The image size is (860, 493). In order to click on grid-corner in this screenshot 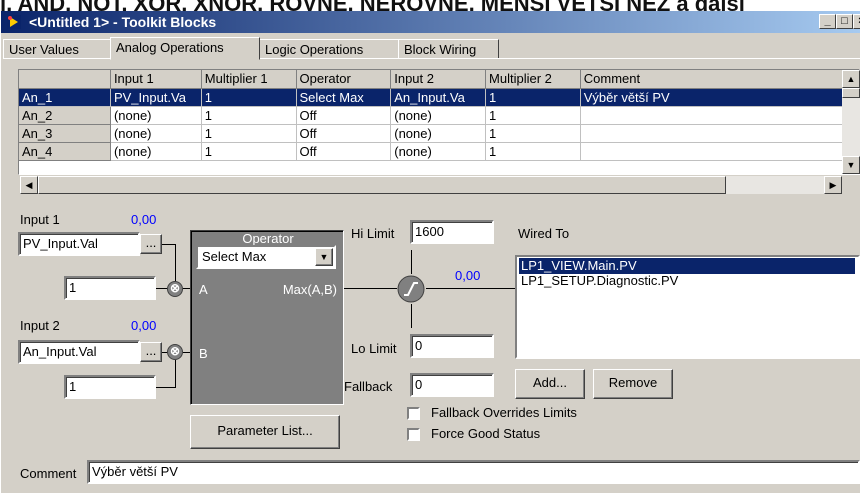, I will do `click(65, 79)`.